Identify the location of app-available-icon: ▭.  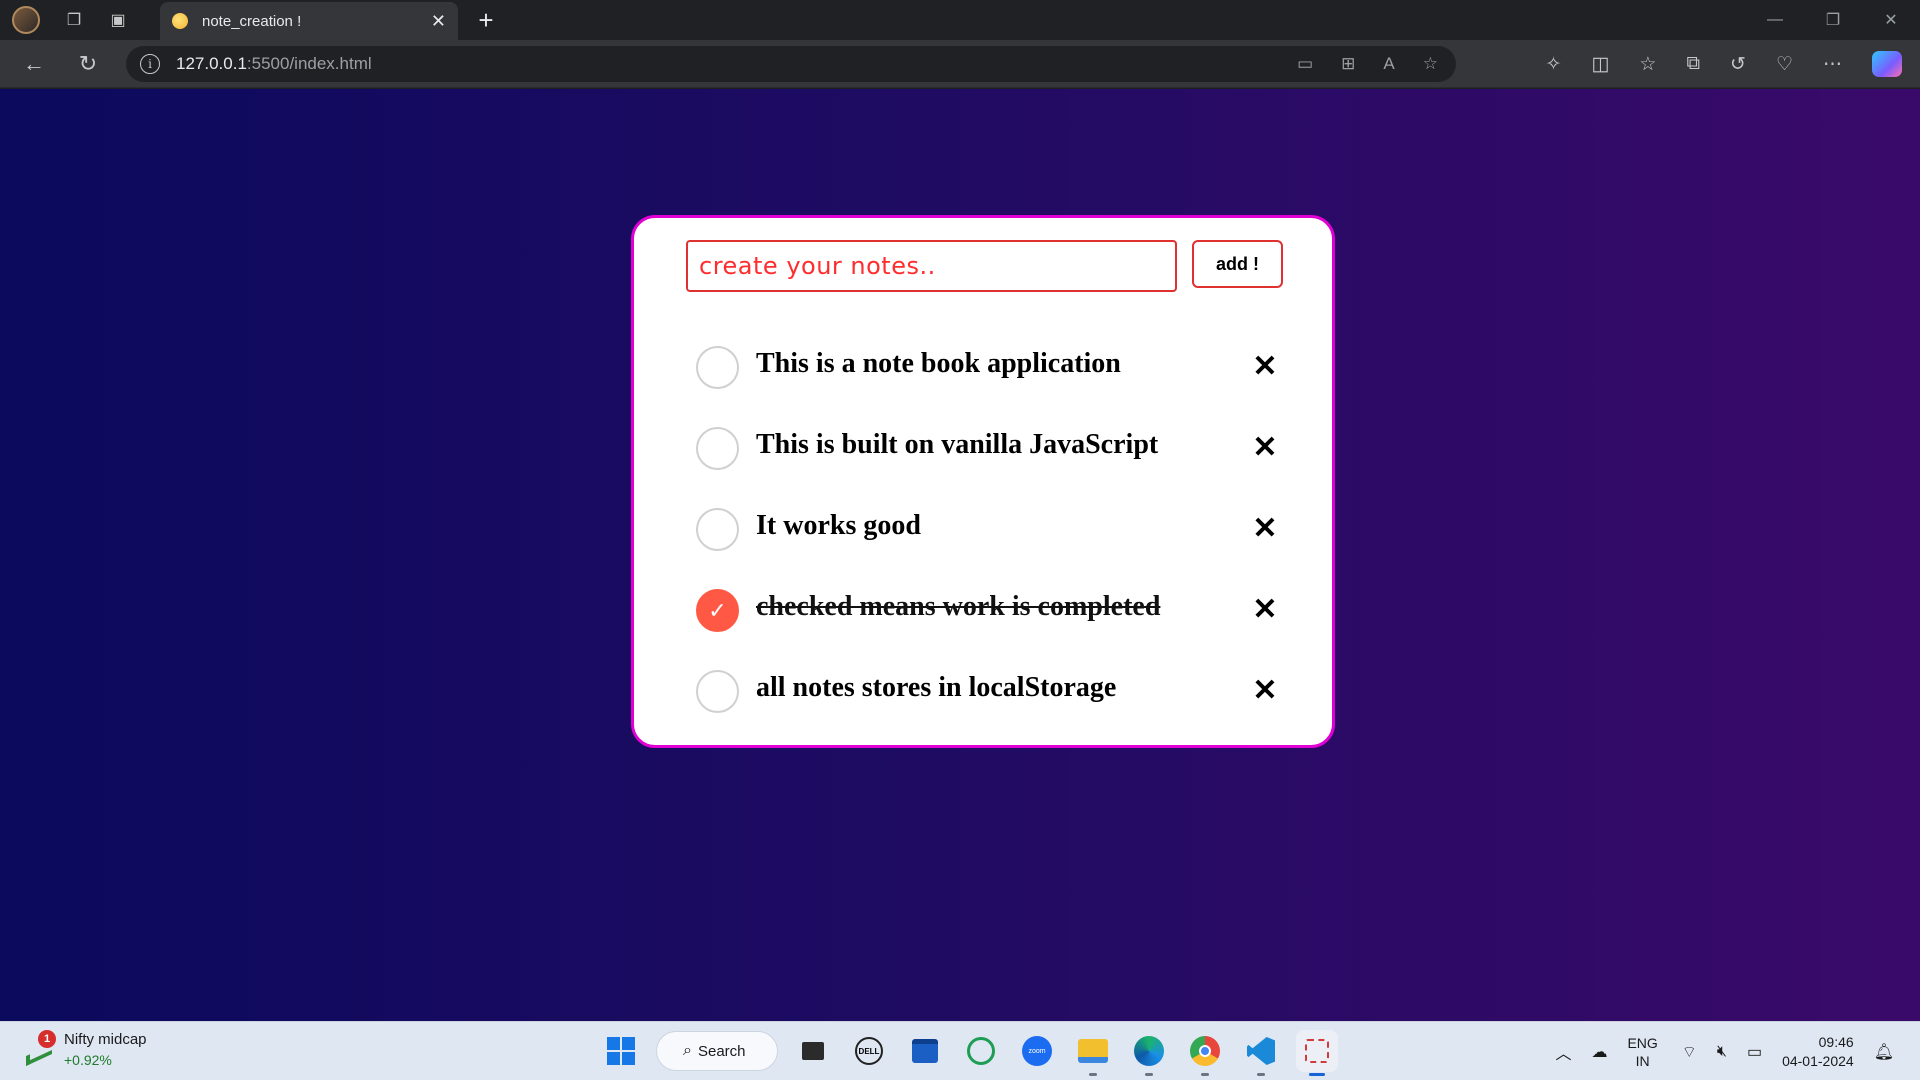
(1305, 64).